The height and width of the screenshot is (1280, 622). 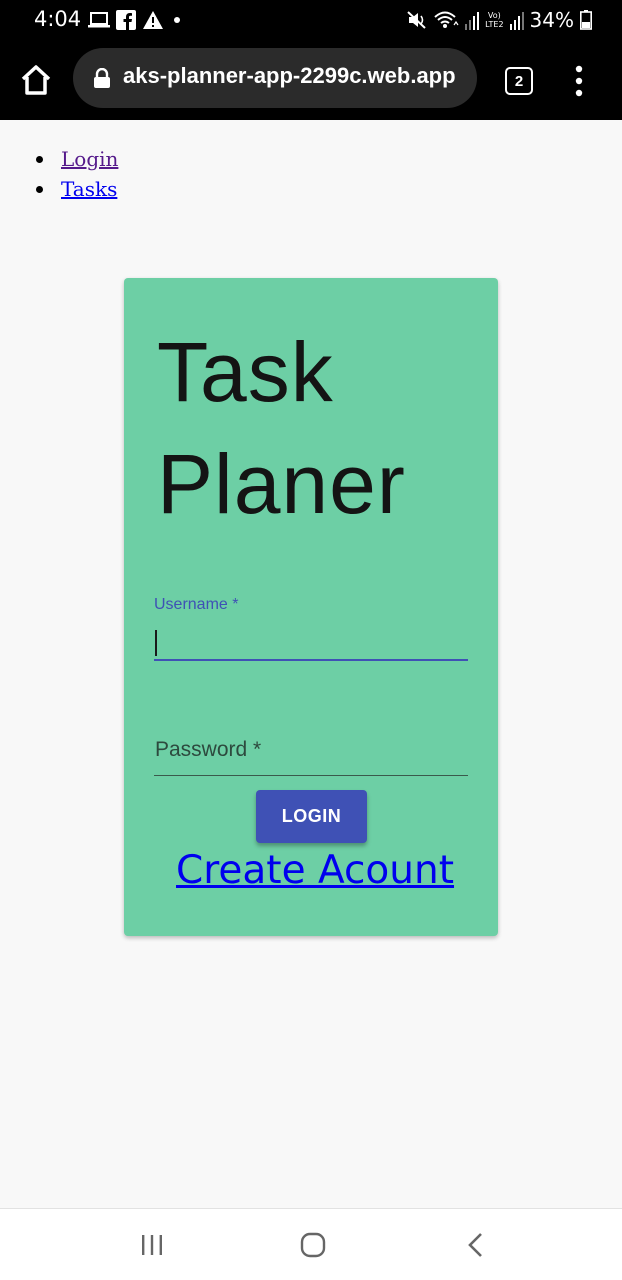 I want to click on page-nav: Login Tasks, so click(x=77, y=174).